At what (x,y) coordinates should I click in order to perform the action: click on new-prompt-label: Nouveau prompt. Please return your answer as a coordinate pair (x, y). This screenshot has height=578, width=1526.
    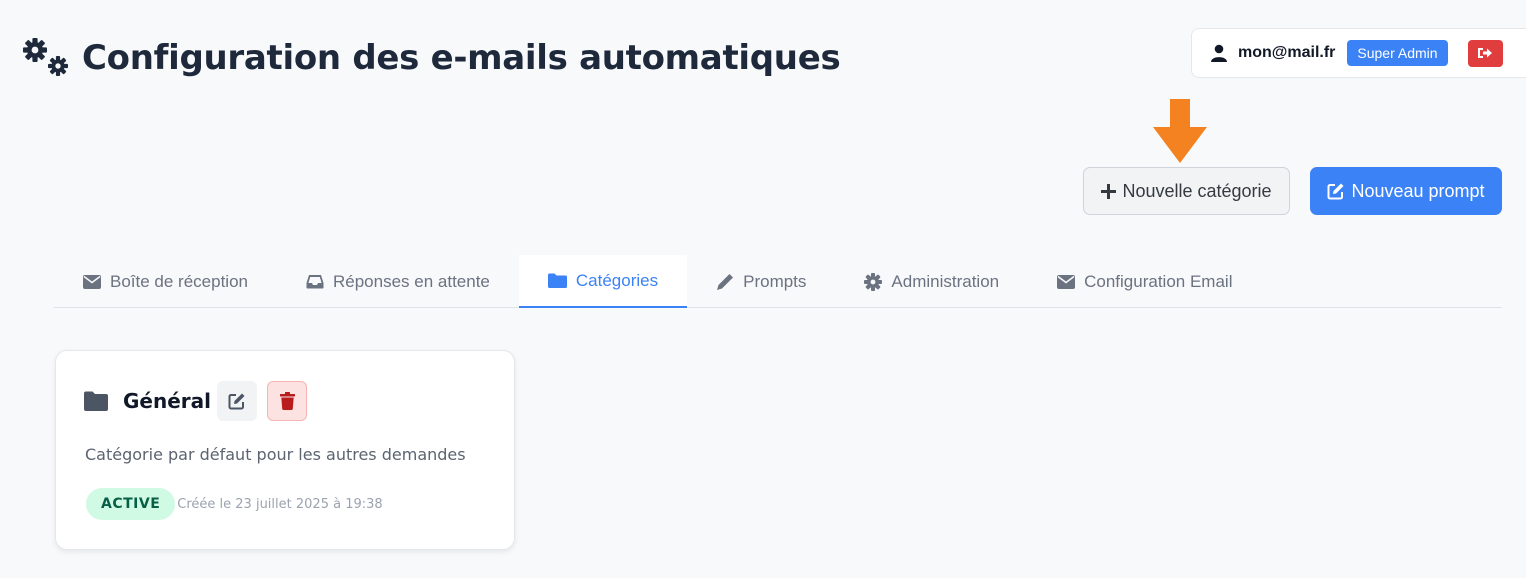
    Looking at the image, I should click on (1418, 190).